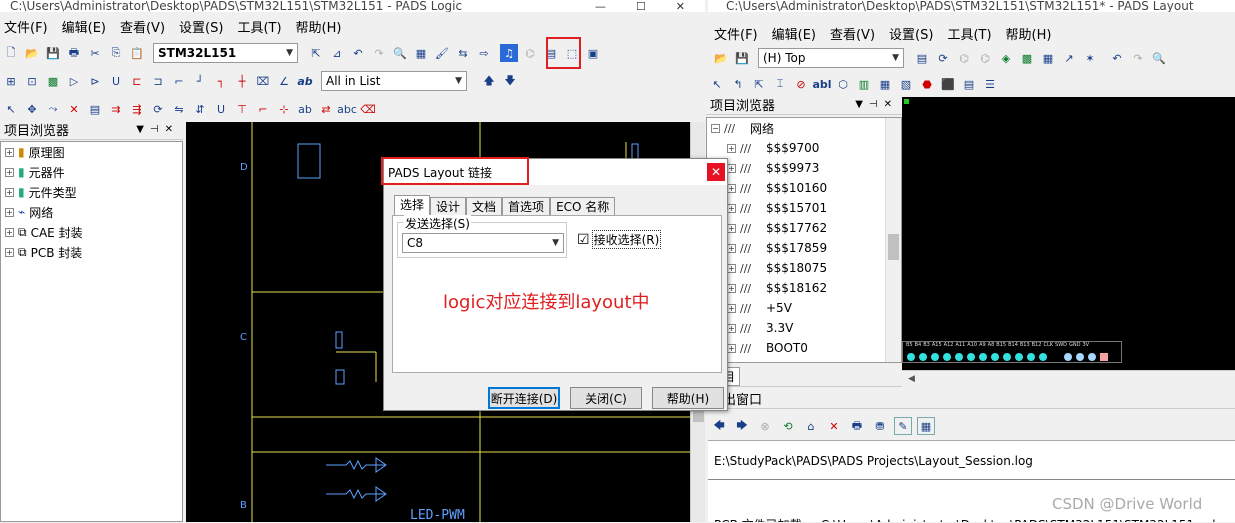 Image resolution: width=1235 pixels, height=523 pixels. Describe the element at coordinates (316, 53) in the screenshot. I see `select-mode-icon: ⇱` at that location.